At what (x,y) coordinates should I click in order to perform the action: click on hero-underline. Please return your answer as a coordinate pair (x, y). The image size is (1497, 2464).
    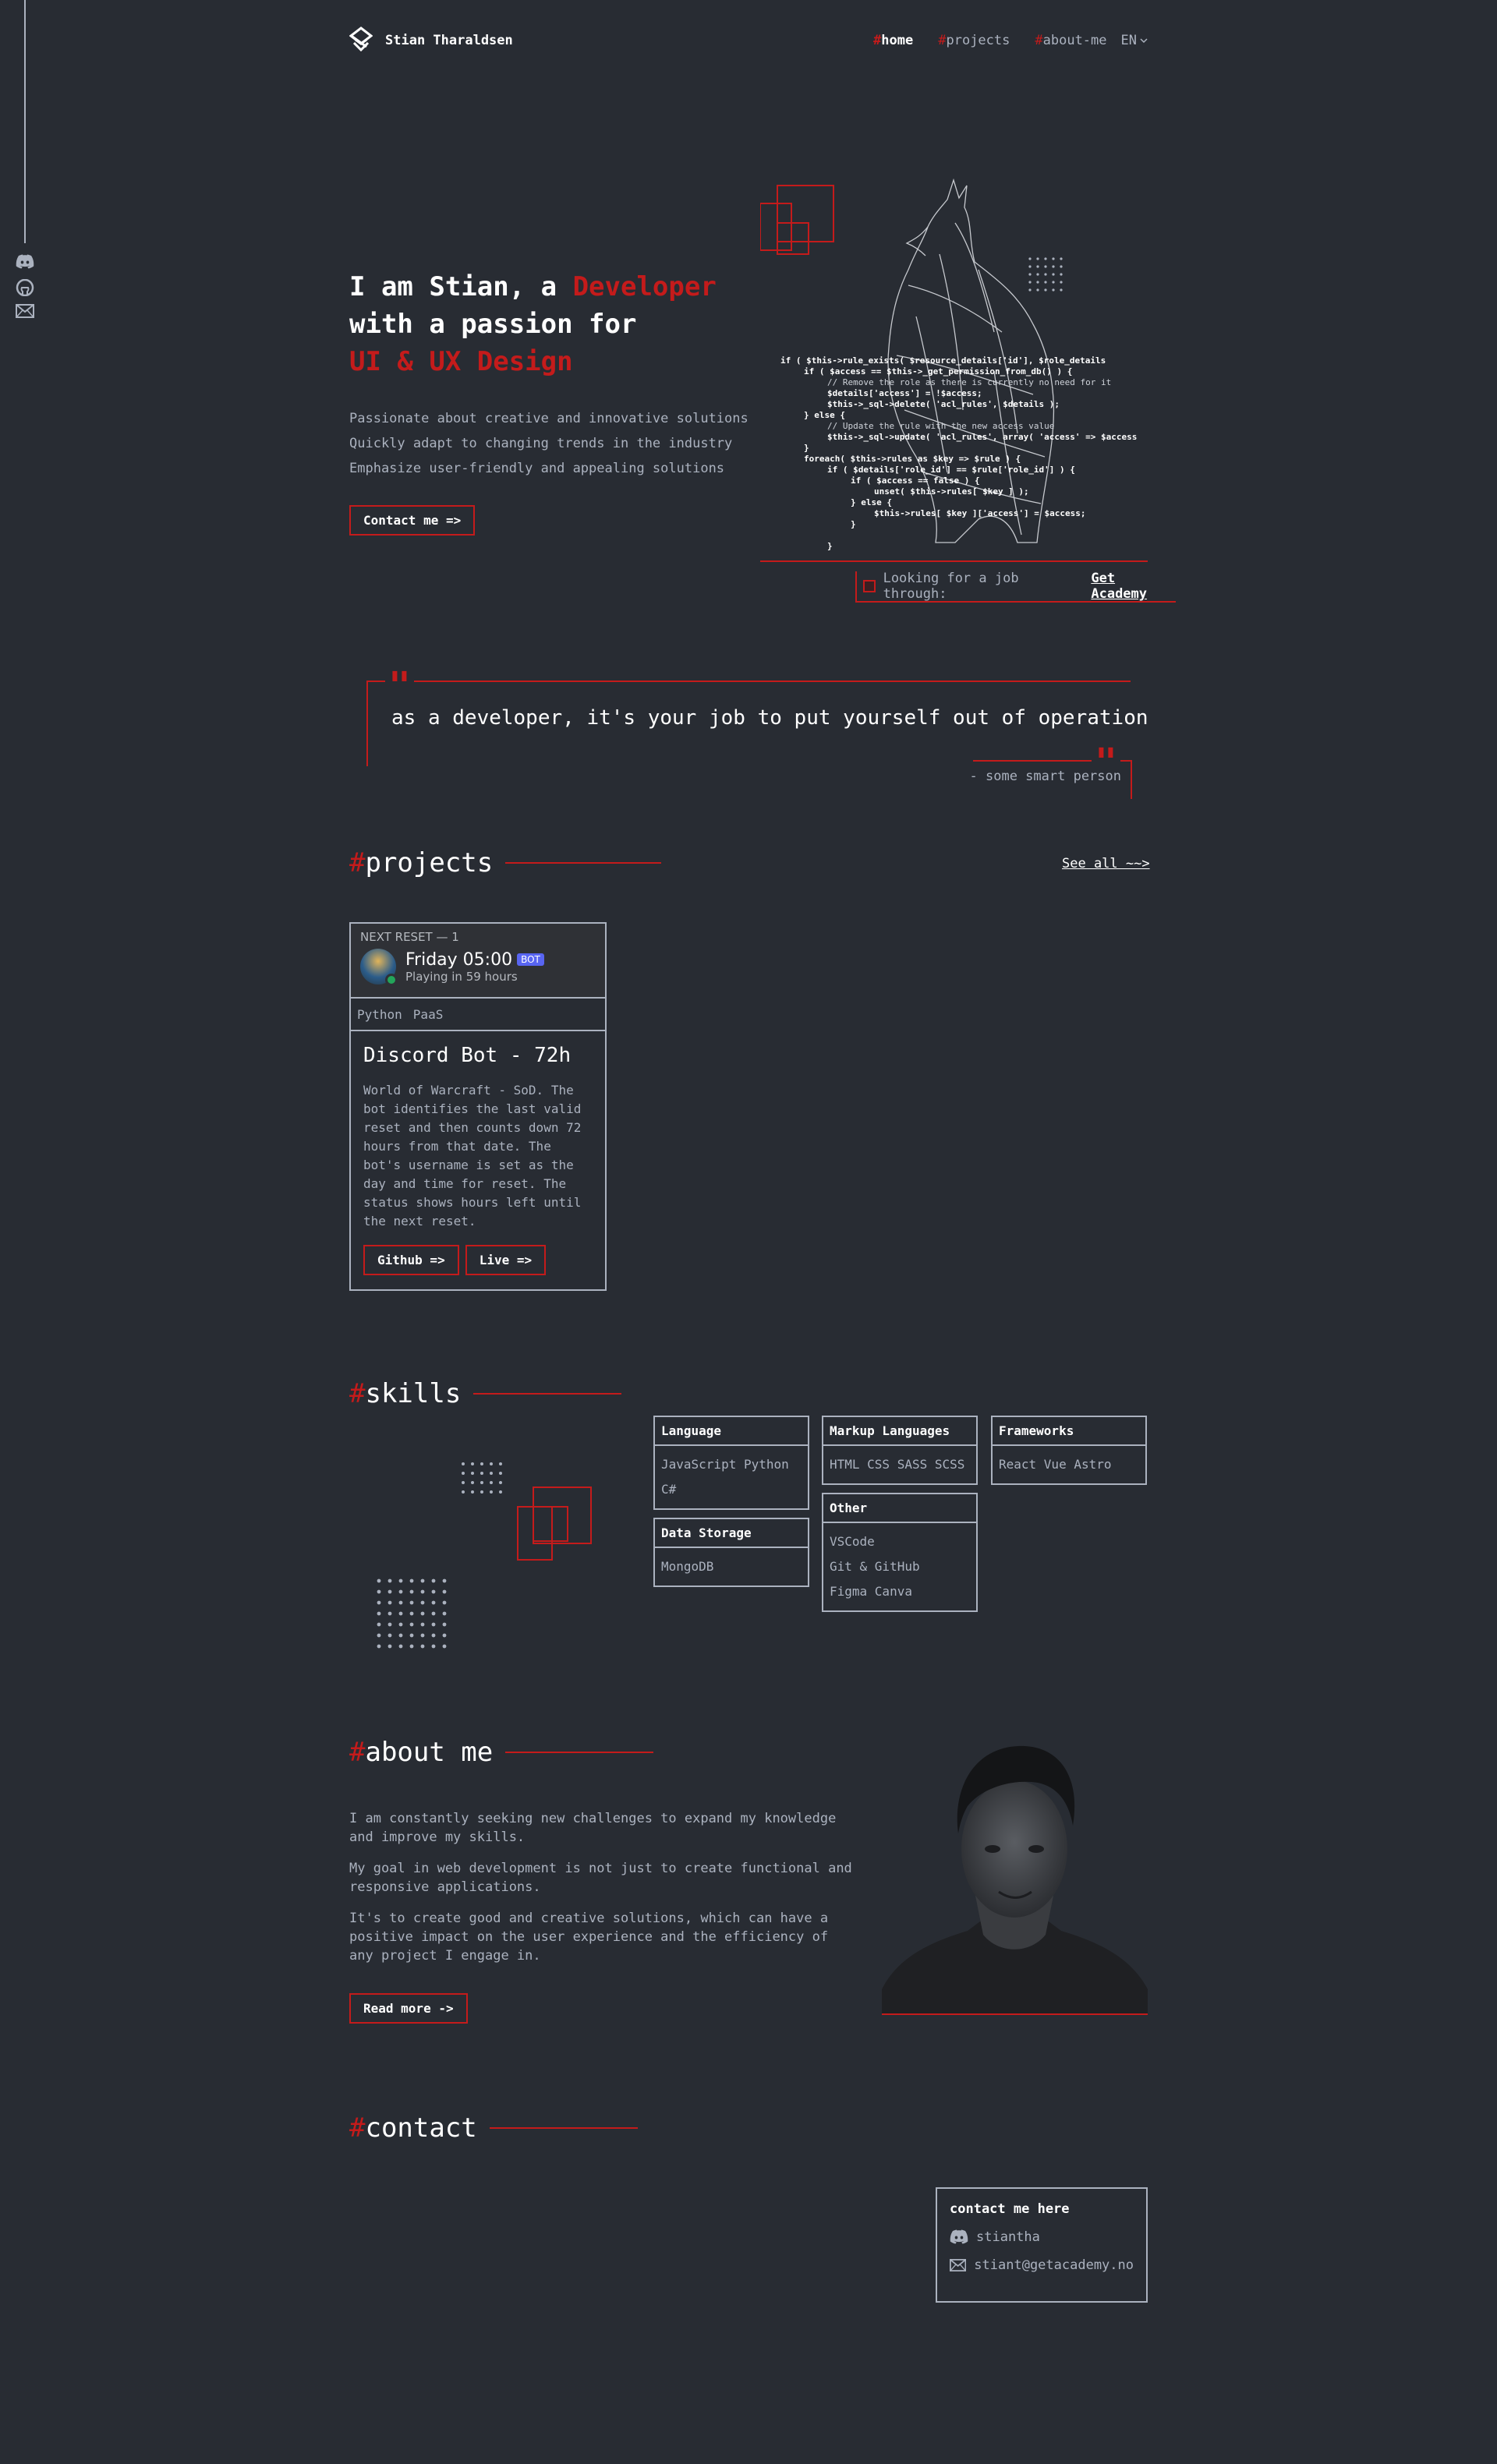
    Looking at the image, I should click on (954, 561).